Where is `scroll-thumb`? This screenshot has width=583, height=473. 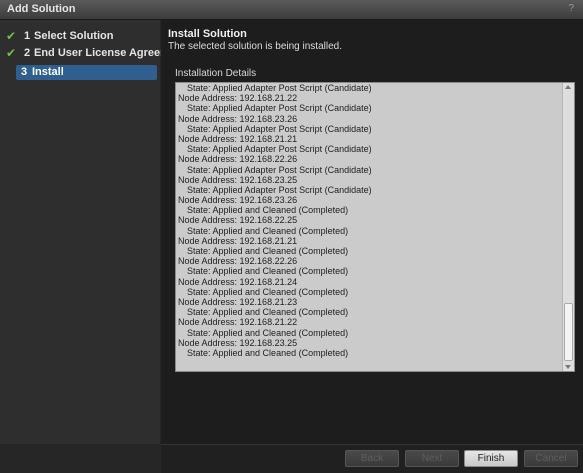
scroll-thumb is located at coordinates (568, 332).